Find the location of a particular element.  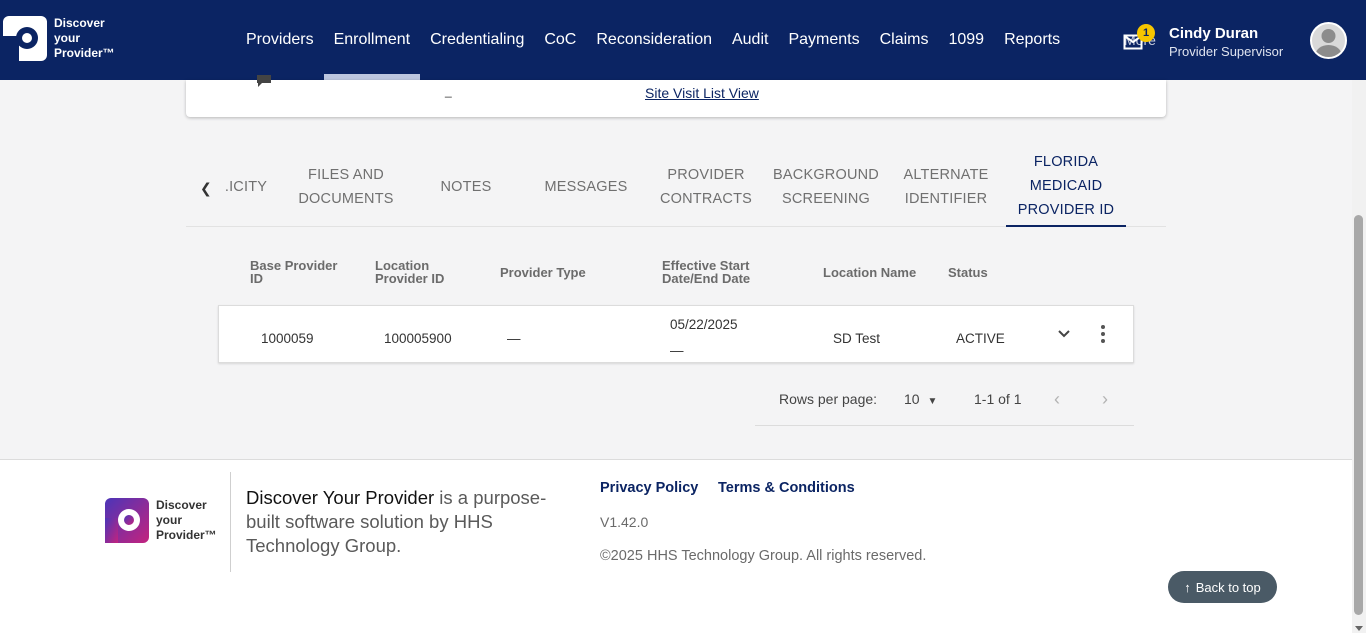

page-scrollbar is located at coordinates (1359, 356).